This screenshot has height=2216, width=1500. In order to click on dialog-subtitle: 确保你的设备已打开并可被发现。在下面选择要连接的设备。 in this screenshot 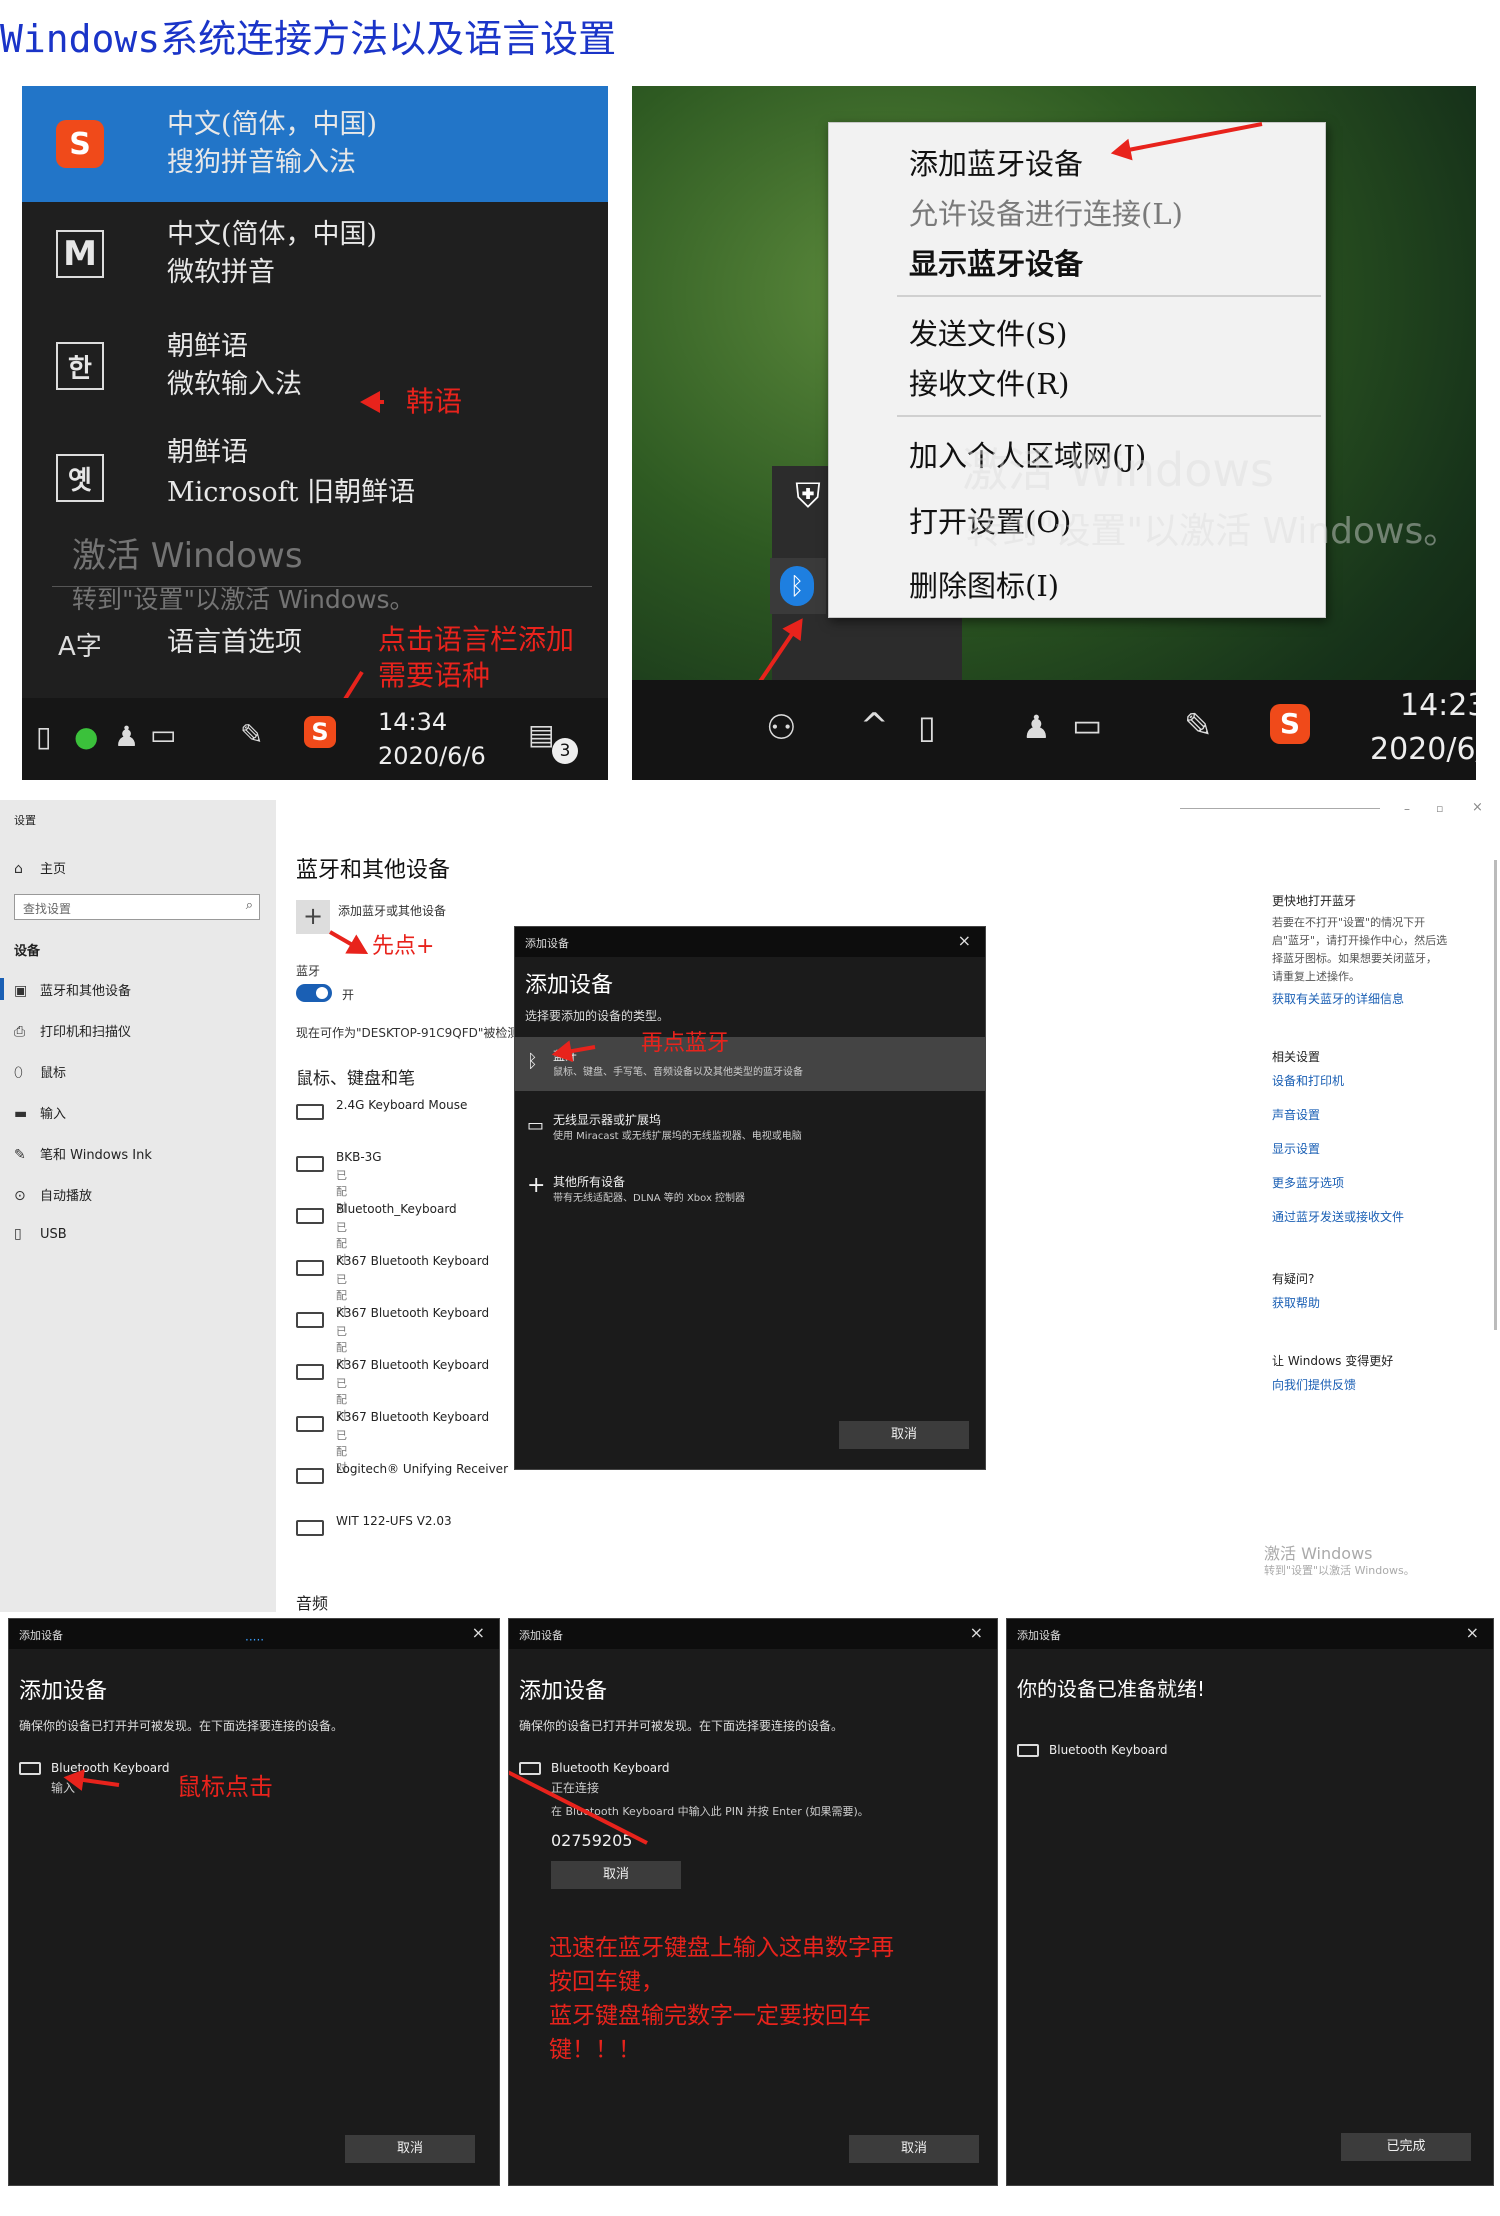, I will do `click(681, 1726)`.